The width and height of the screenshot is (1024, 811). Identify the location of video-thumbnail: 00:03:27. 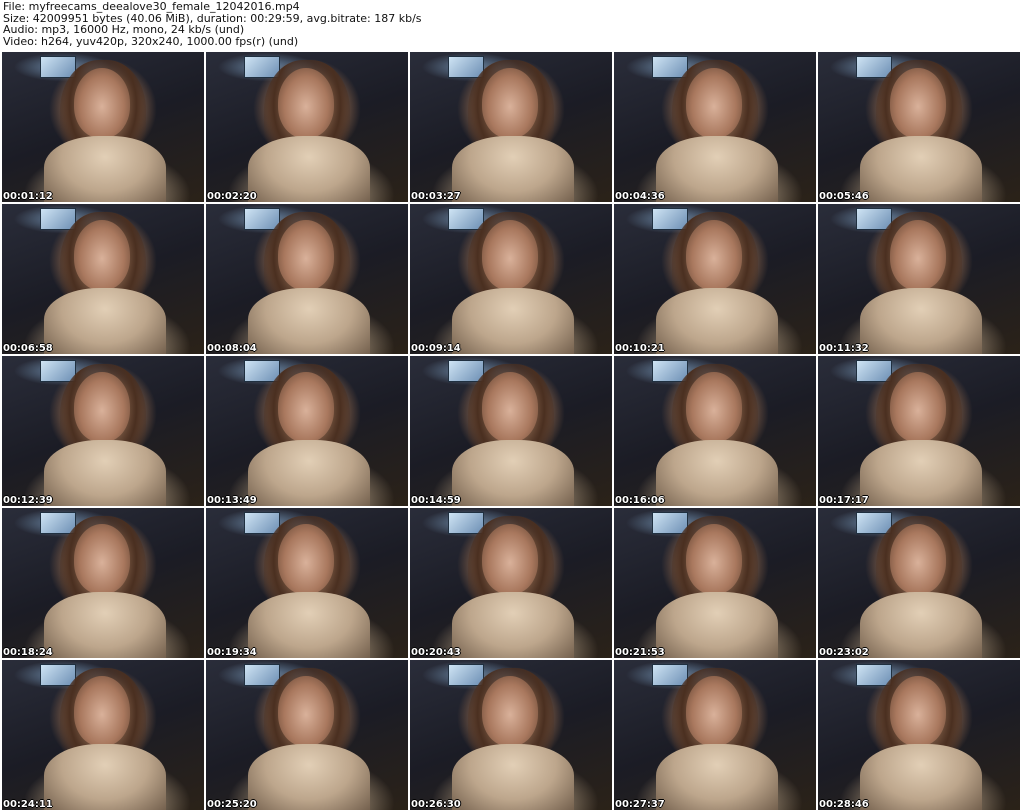
(511, 127).